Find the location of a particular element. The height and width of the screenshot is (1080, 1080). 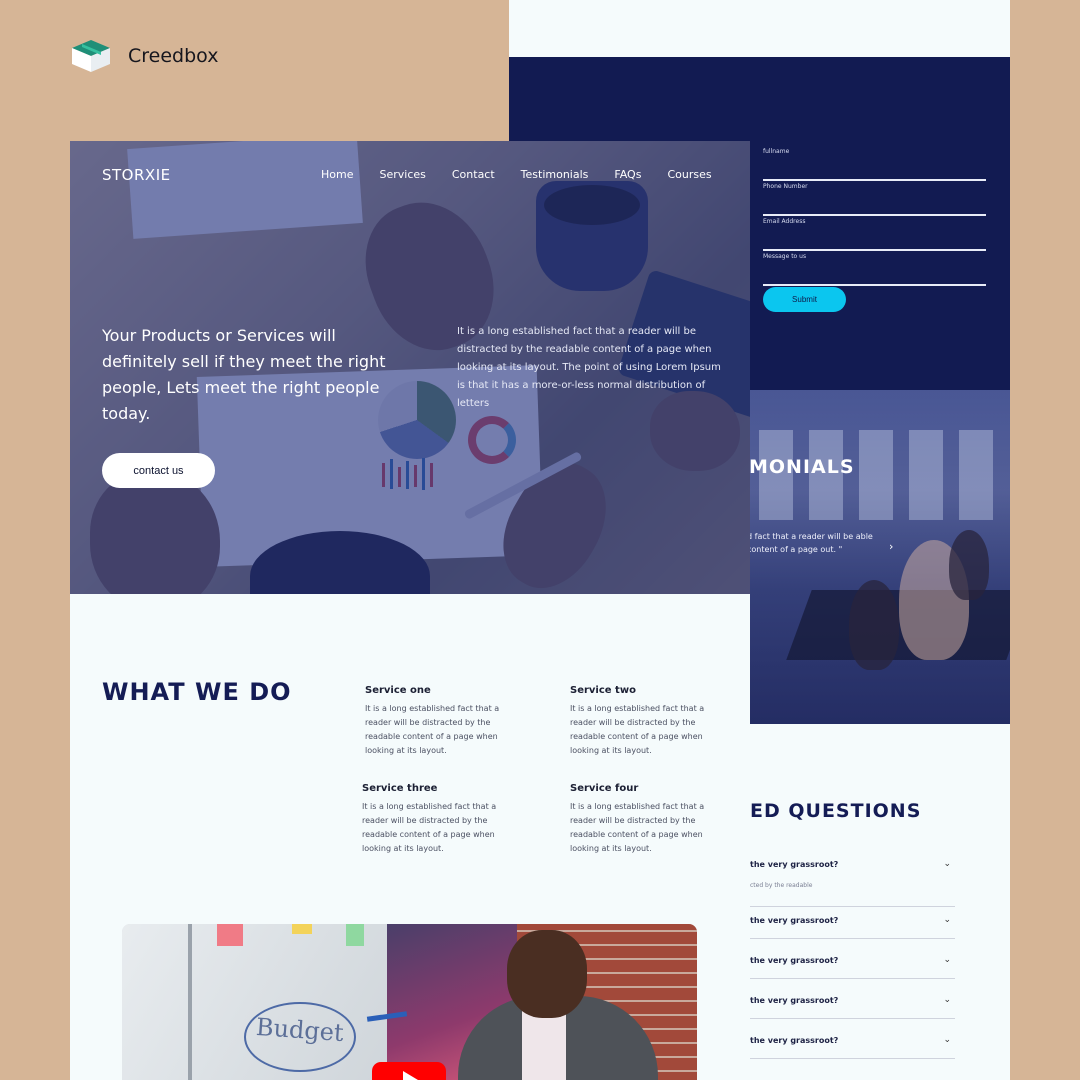

nav-item-courses: Courses is located at coordinates (689, 174).